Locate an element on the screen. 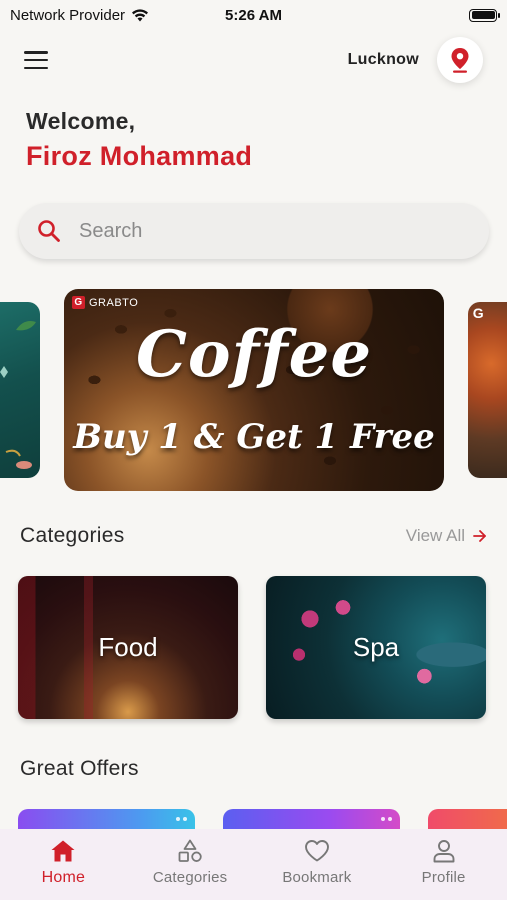 This screenshot has width=507, height=900. view-all-label: View All is located at coordinates (435, 535).